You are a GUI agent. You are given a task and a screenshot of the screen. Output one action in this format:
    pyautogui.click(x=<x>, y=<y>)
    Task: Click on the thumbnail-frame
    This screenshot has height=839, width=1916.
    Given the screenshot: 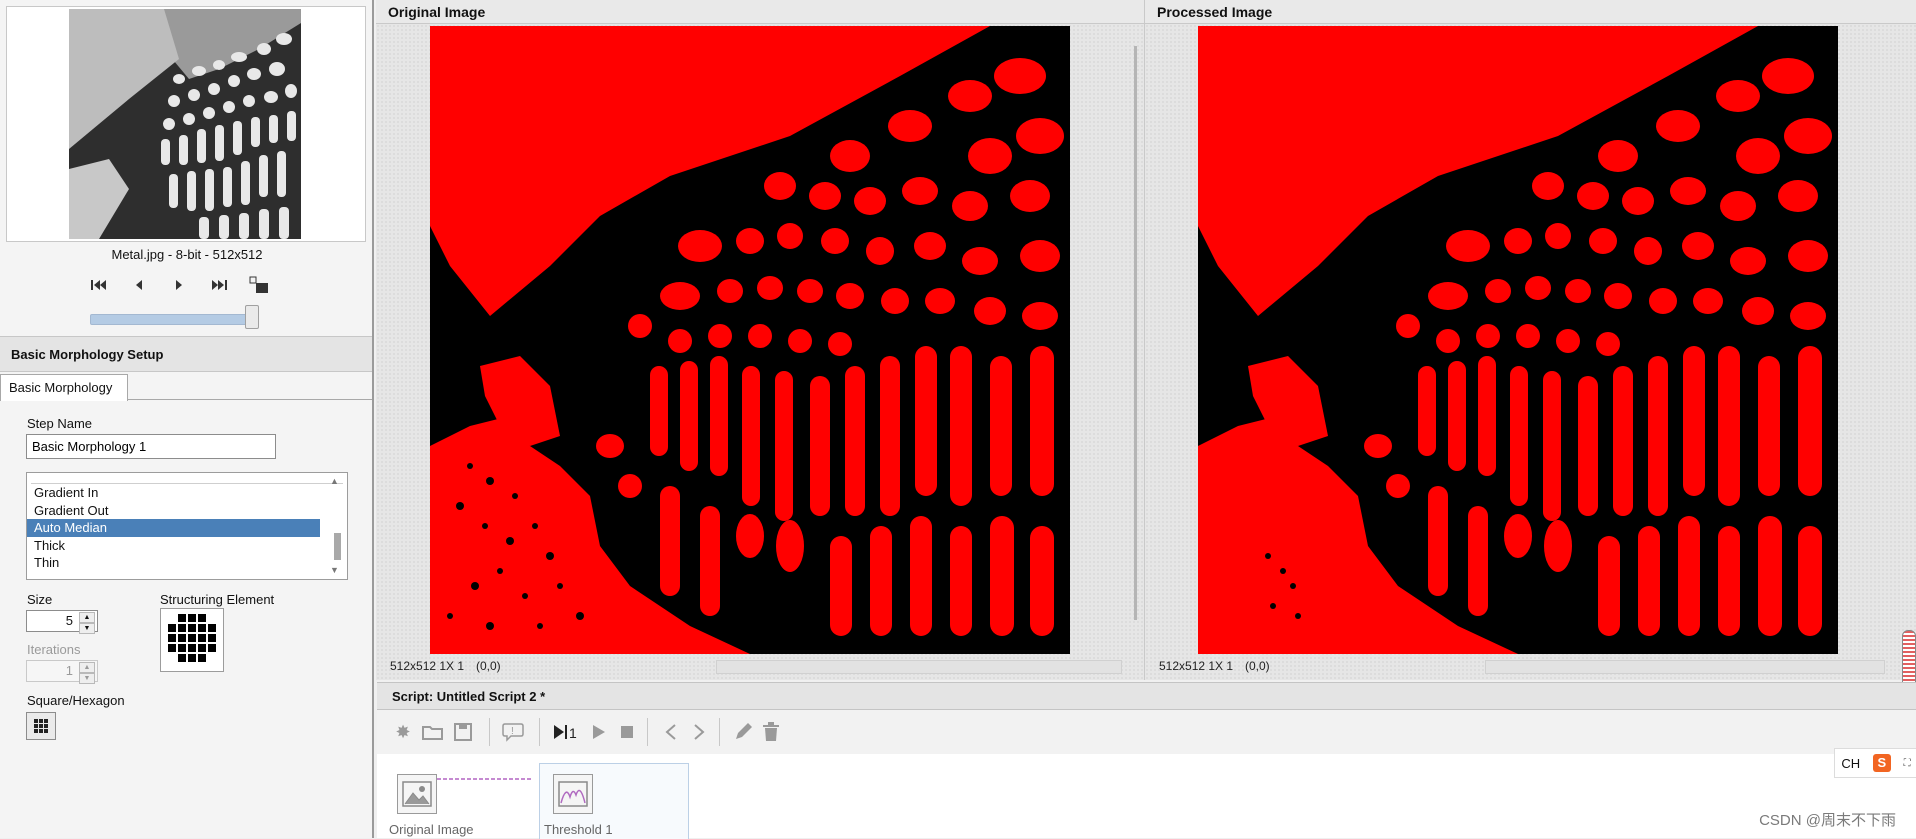 What is the action you would take?
    pyautogui.click(x=186, y=124)
    